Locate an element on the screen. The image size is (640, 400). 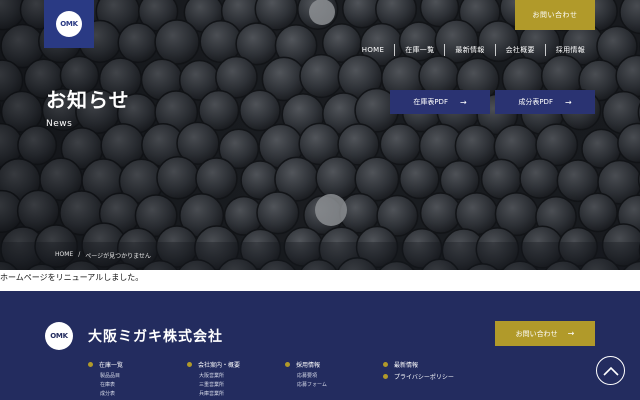
footer-contact-button: お問い合わせ → is located at coordinates (545, 333).